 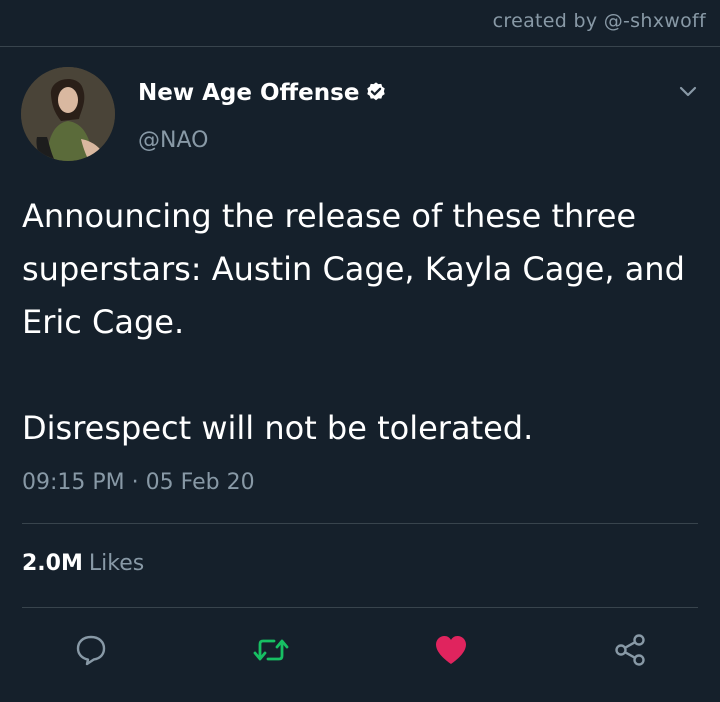 I want to click on timestamp-divider, so click(x=360, y=523).